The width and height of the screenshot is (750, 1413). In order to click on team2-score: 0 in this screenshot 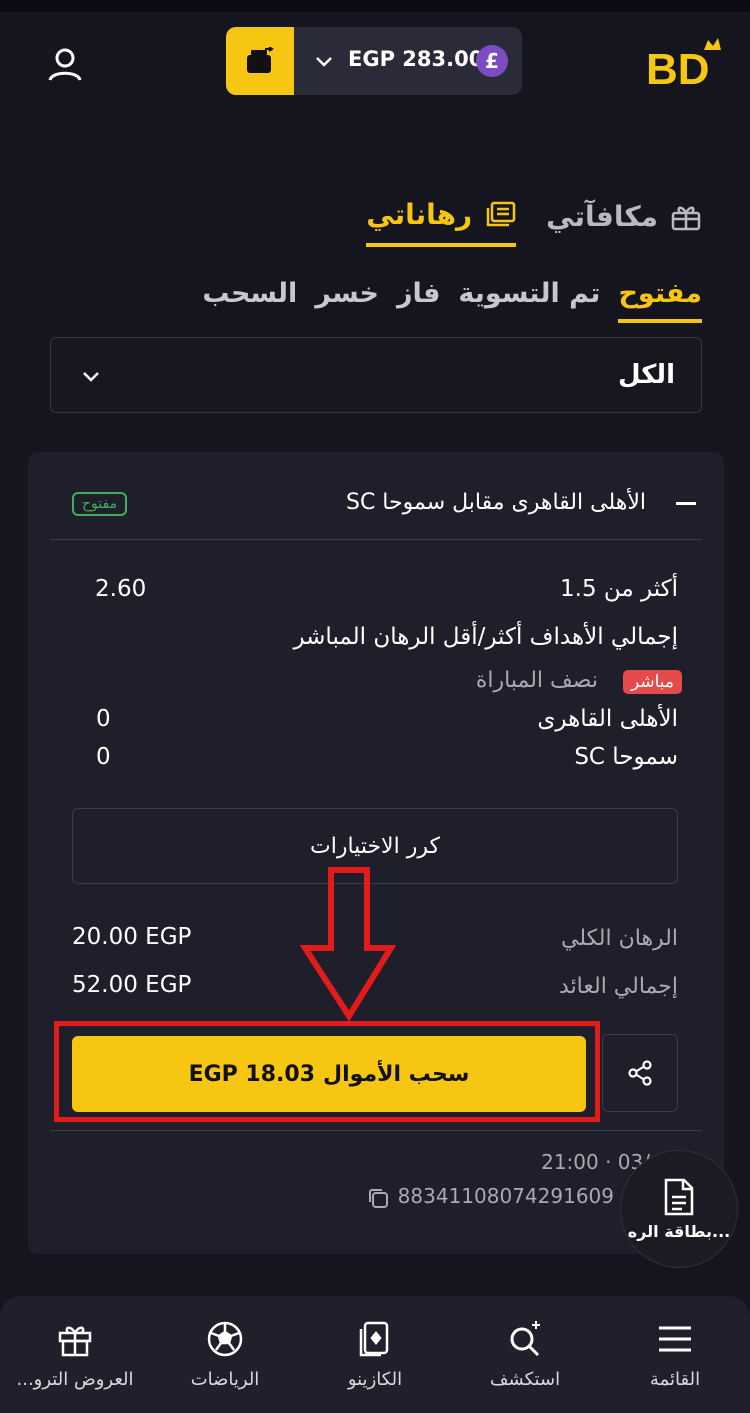, I will do `click(103, 757)`.